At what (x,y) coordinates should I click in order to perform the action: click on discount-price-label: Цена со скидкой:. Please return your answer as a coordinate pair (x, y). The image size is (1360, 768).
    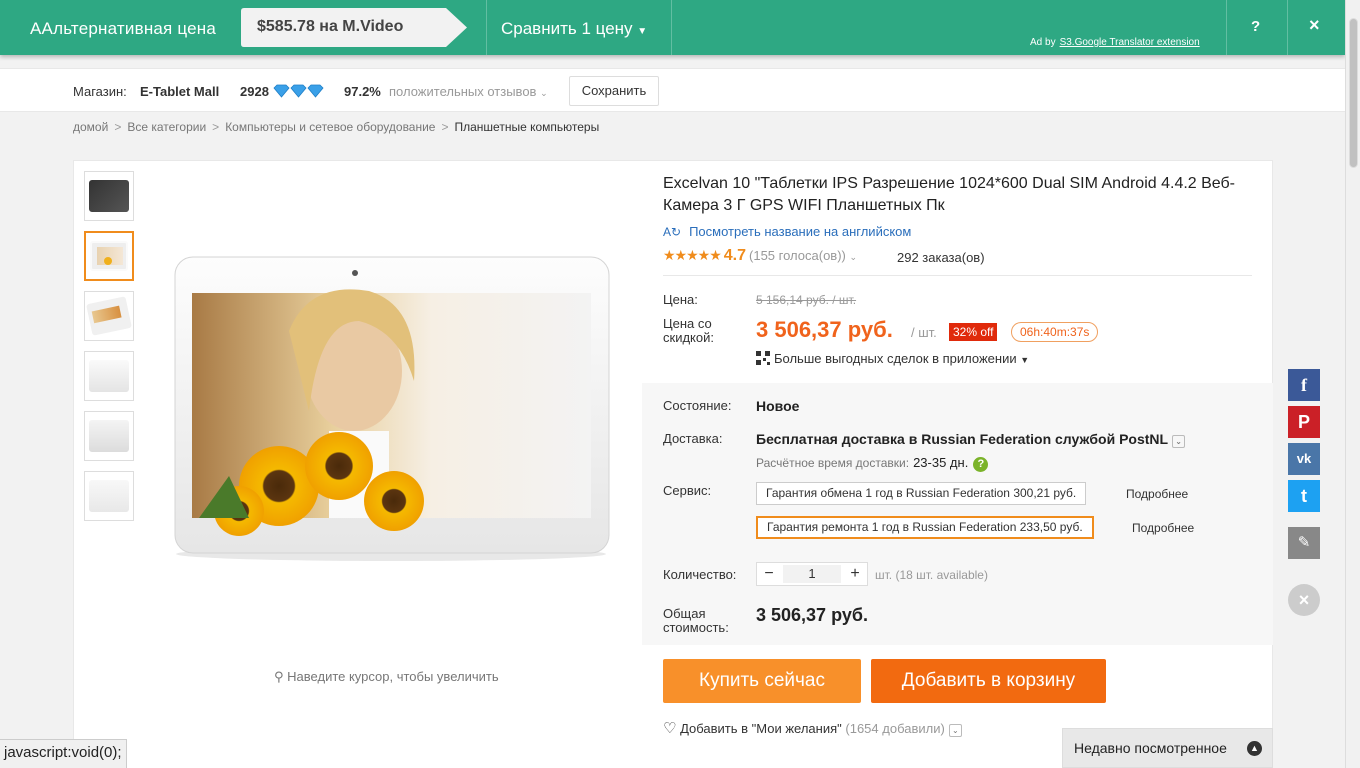
    Looking at the image, I should click on (688, 330).